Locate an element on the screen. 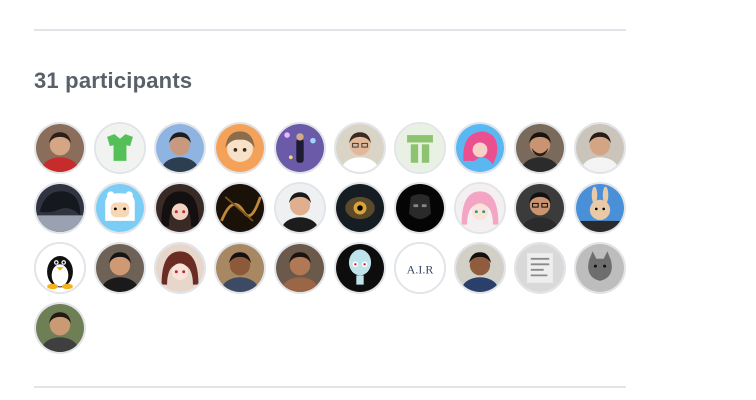 The height and width of the screenshot is (400, 756). person-red-shirt-icon is located at coordinates (60, 148).